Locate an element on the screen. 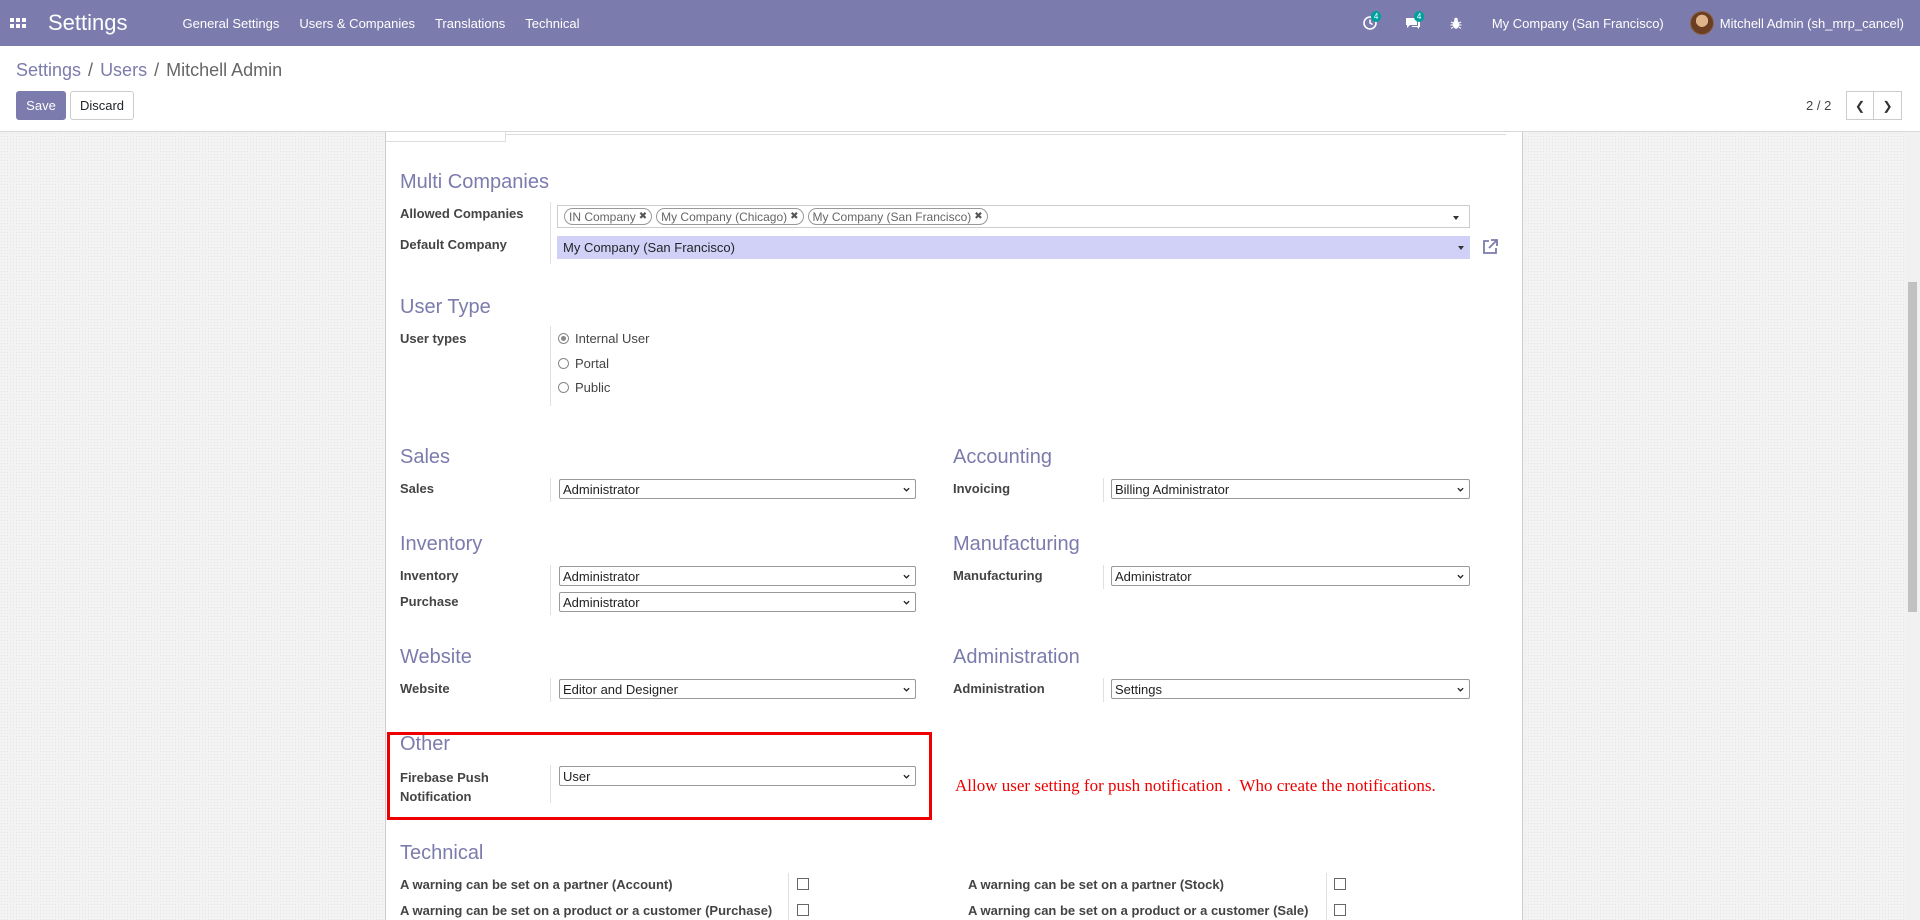  sales-label: Sales is located at coordinates (417, 488).